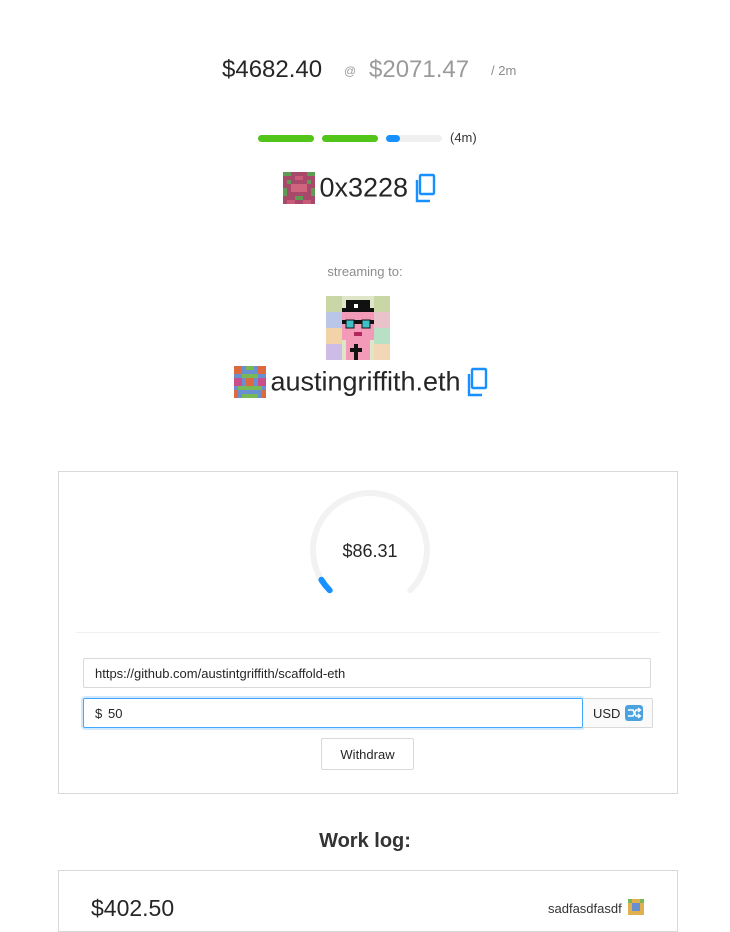 This screenshot has width=730, height=932. Describe the element at coordinates (365, 382) in the screenshot. I see `recipient-ens: austingriffith.eth` at that location.